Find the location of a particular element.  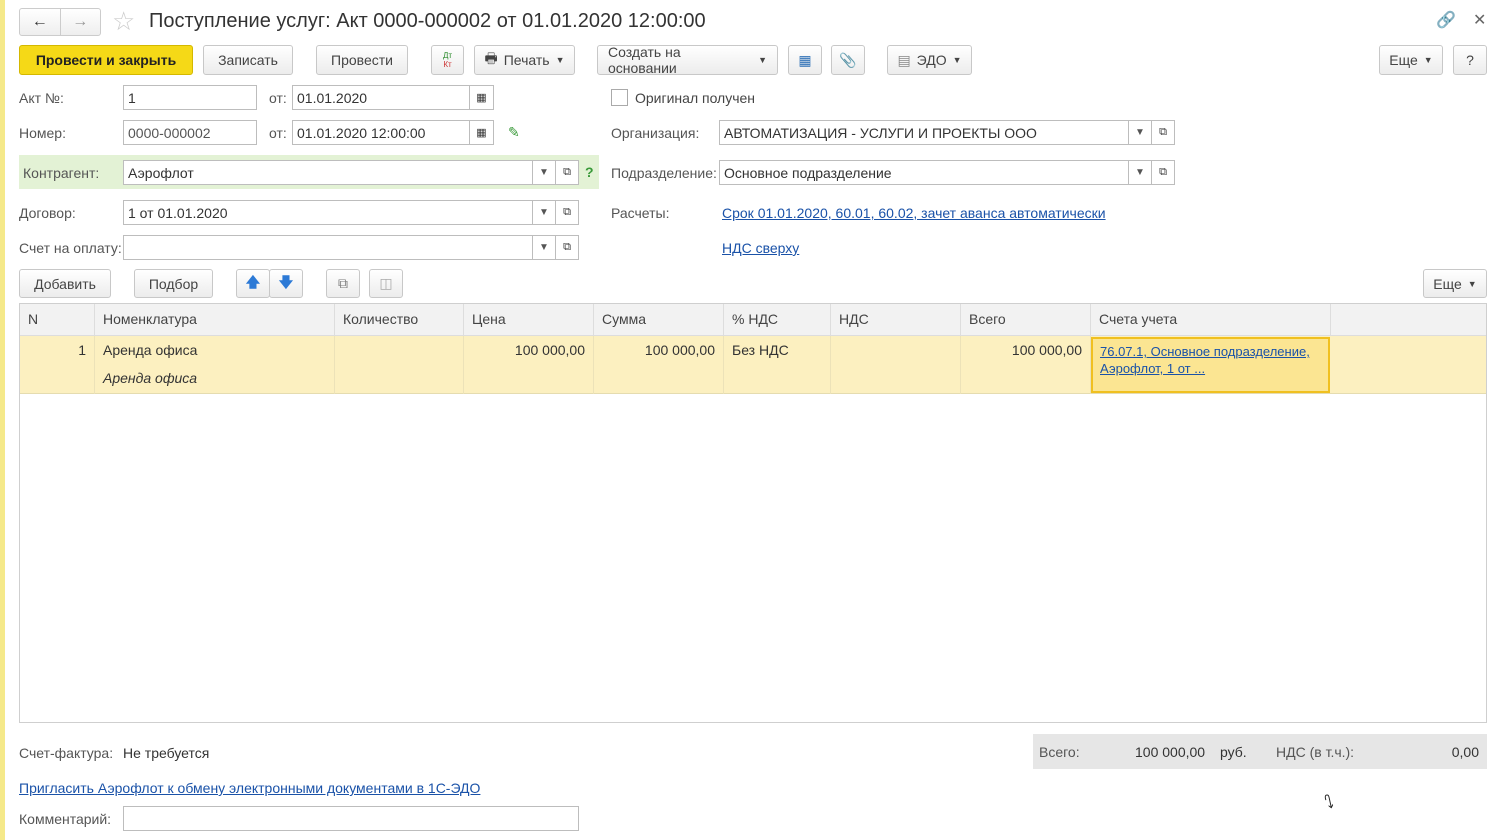

division-input: Основное подразделение ▼ is located at coordinates (935, 172).